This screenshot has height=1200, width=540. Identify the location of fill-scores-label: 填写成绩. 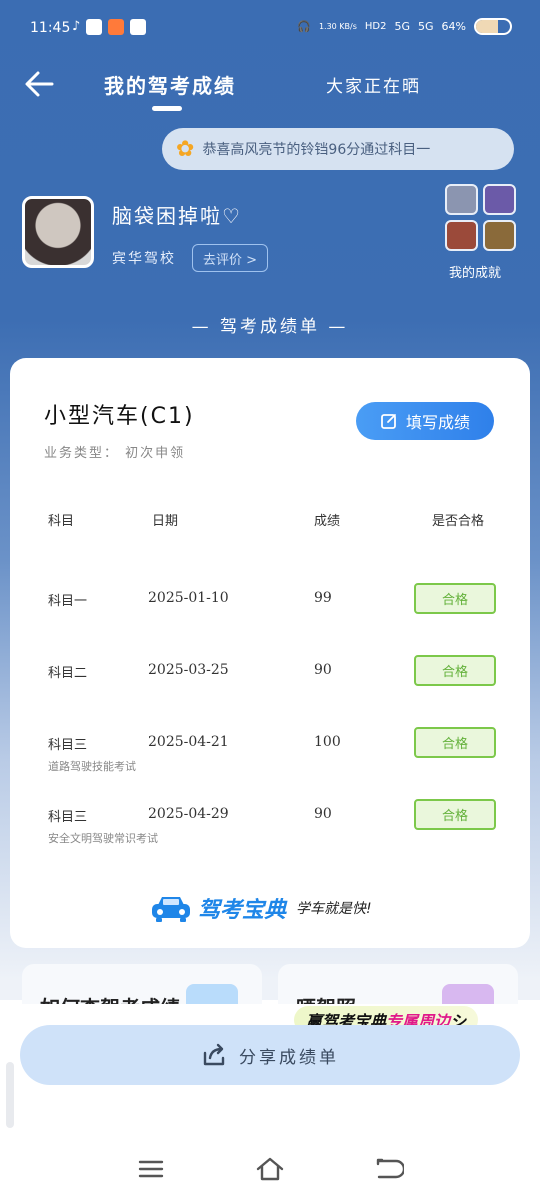
(437, 422).